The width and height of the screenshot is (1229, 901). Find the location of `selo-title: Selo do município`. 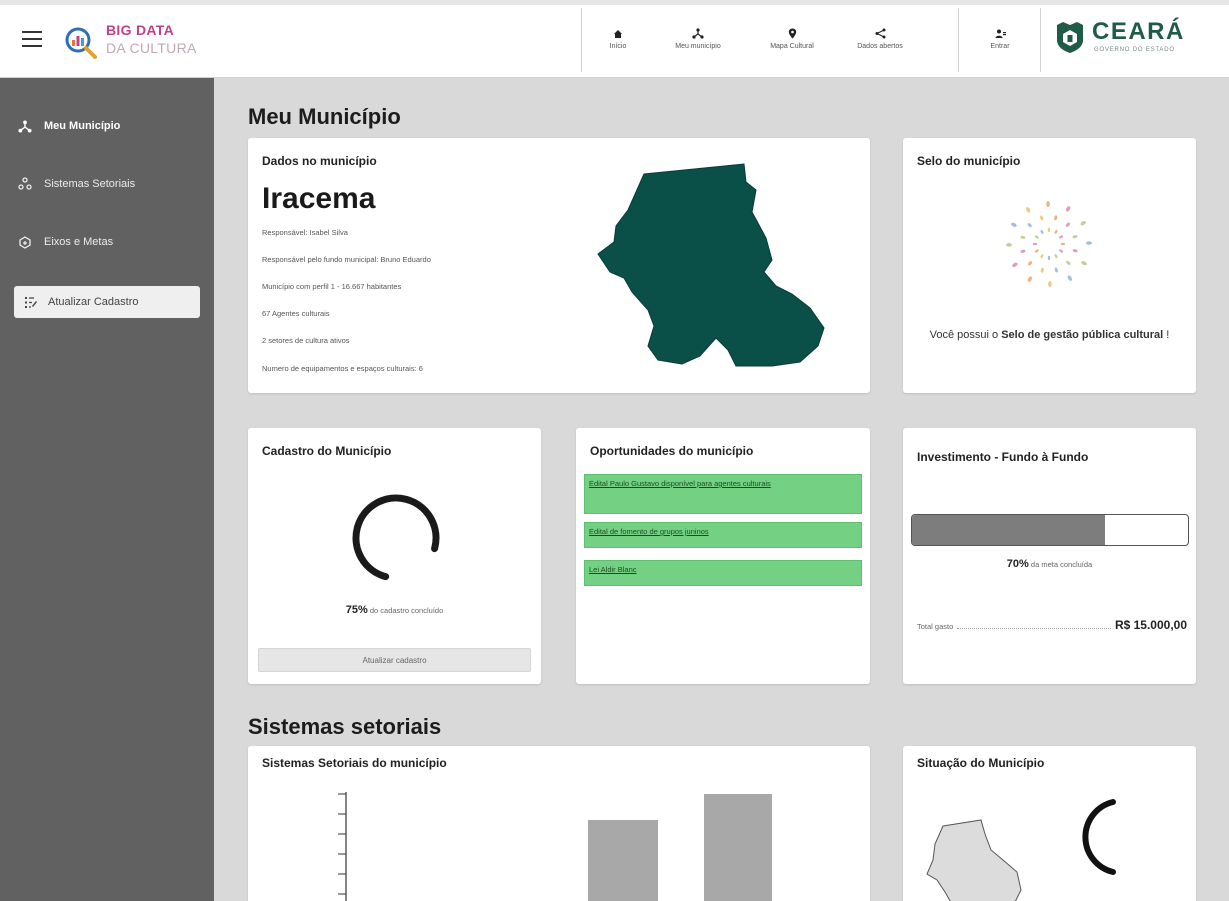

selo-title: Selo do município is located at coordinates (969, 161).